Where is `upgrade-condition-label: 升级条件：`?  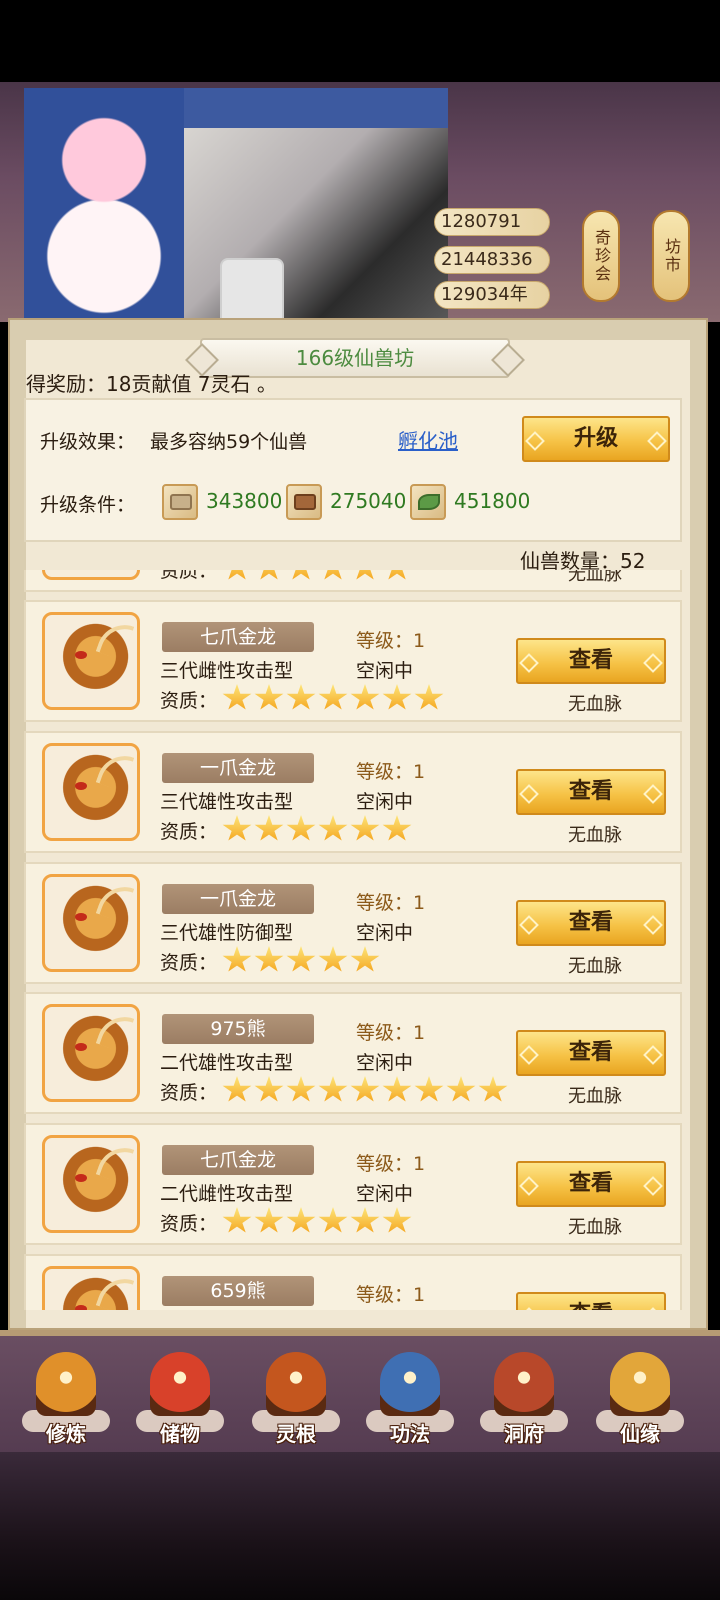 upgrade-condition-label: 升级条件： is located at coordinates (88, 505).